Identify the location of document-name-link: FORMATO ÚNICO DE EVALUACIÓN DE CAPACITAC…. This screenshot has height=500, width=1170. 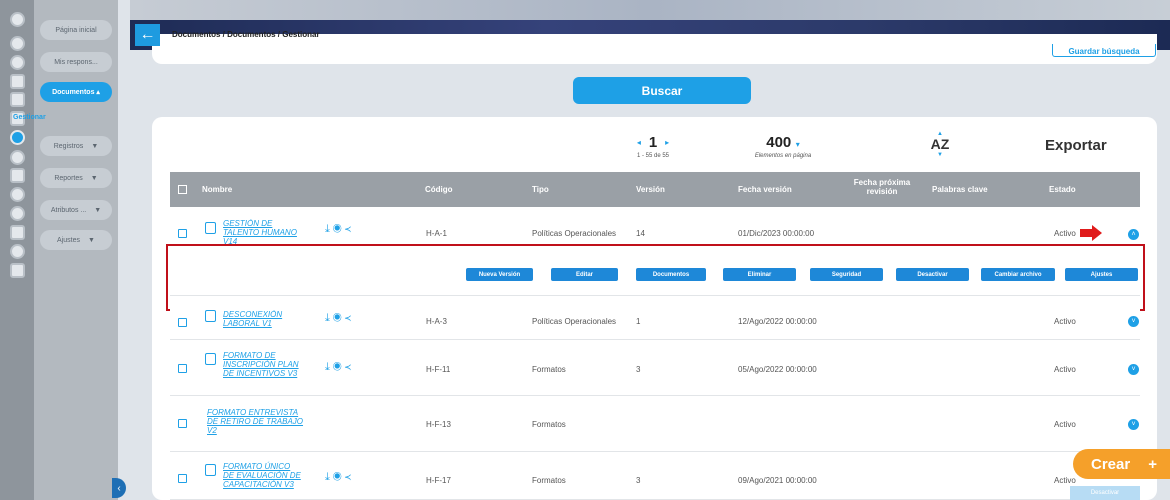
(263, 475).